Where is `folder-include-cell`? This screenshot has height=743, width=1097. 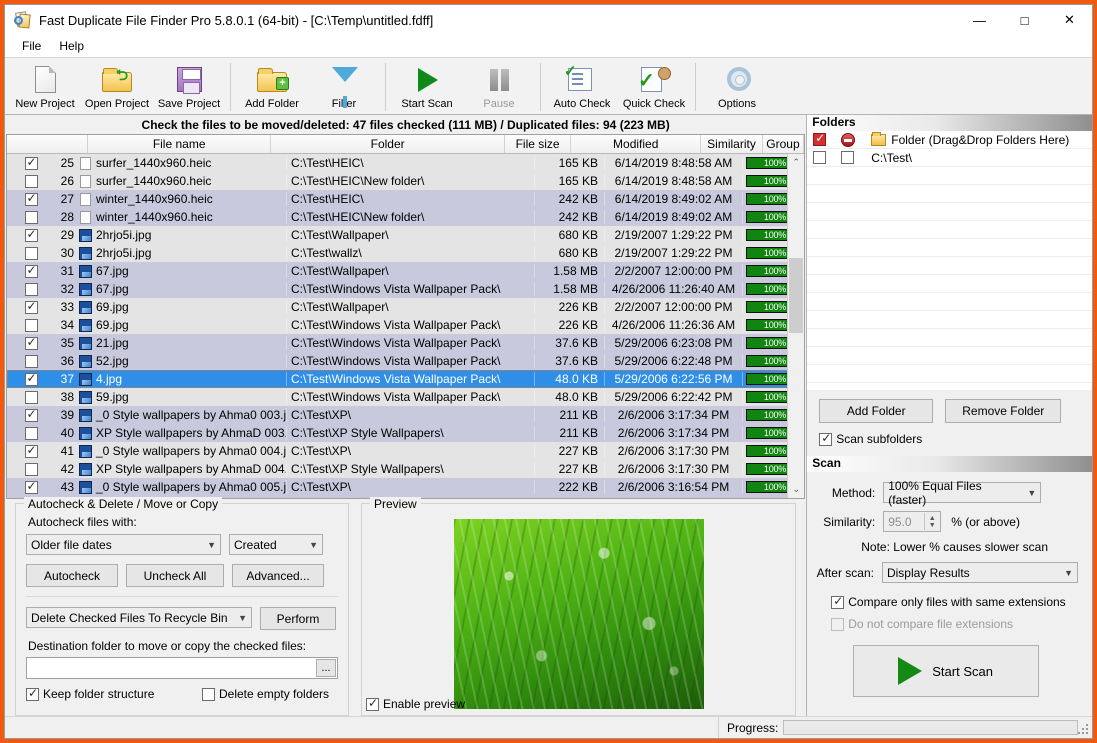
folder-include-cell is located at coordinates (827, 157).